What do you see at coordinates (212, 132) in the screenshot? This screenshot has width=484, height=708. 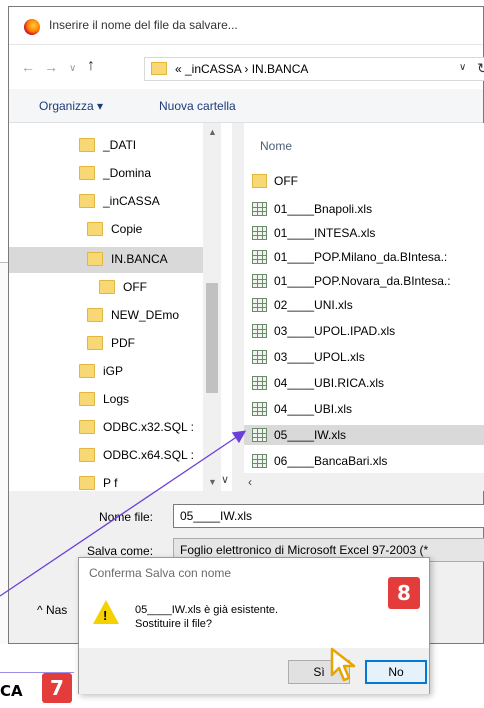 I see `scroll-up-icon: ▲` at bounding box center [212, 132].